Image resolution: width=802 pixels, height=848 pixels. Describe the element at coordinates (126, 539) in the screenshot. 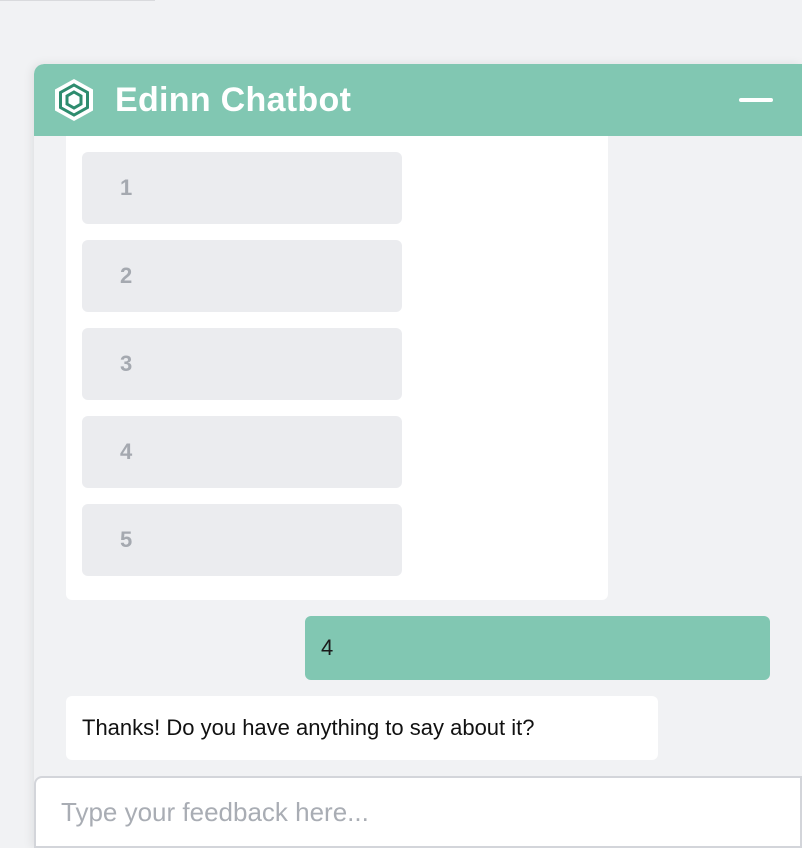

I see `rating-option-label: 5` at that location.